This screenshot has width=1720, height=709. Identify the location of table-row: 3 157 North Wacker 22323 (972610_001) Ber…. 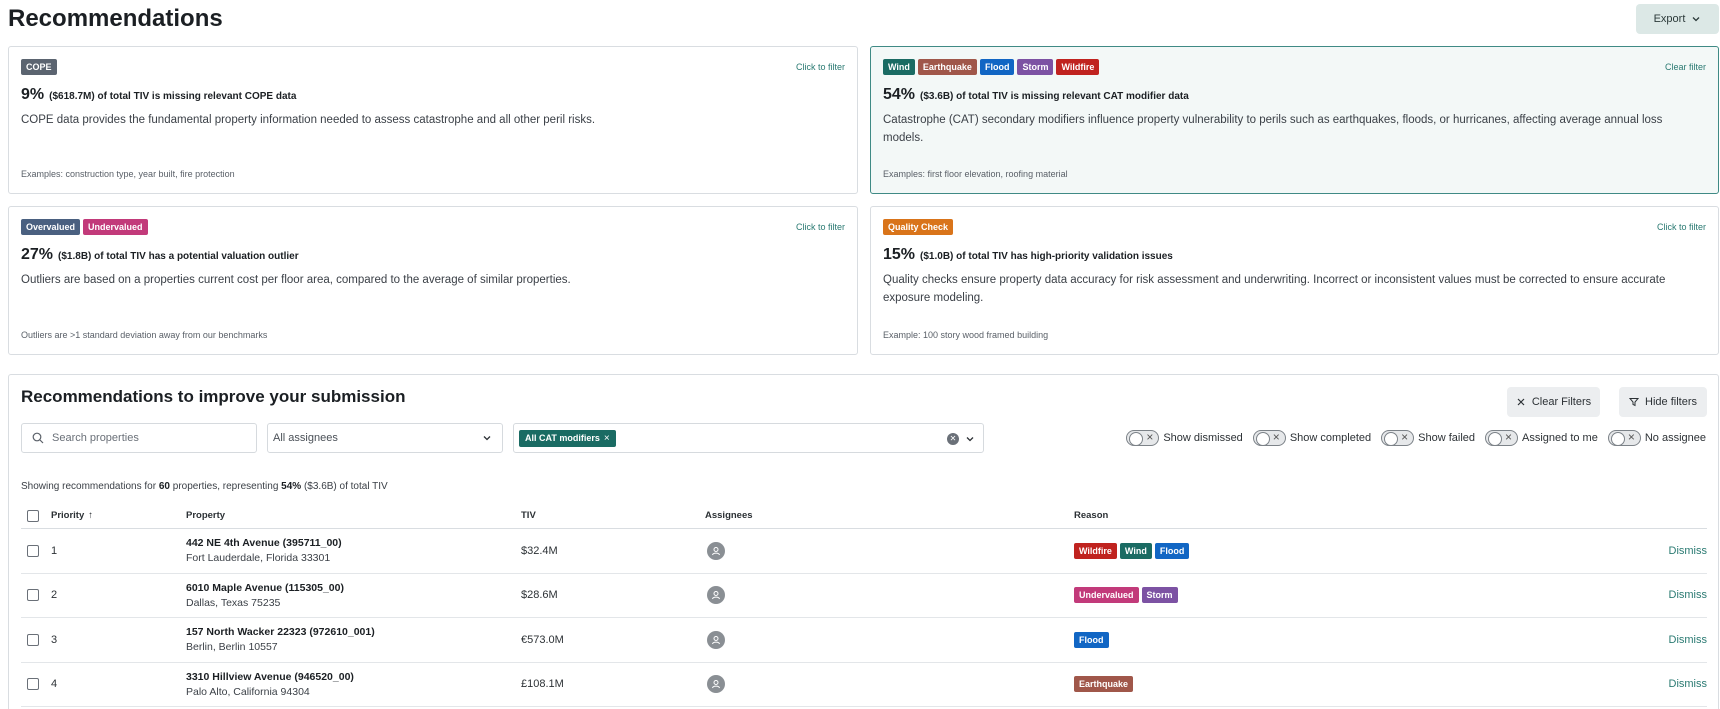
(864, 640).